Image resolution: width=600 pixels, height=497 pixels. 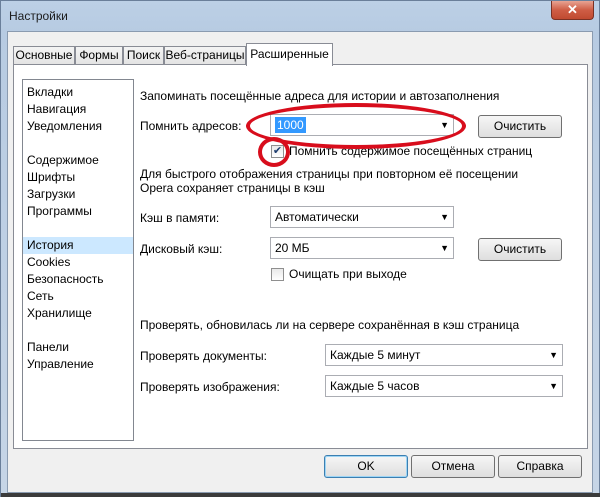 What do you see at coordinates (277, 274) in the screenshot?
I see `clear-on-exit-checkbox` at bounding box center [277, 274].